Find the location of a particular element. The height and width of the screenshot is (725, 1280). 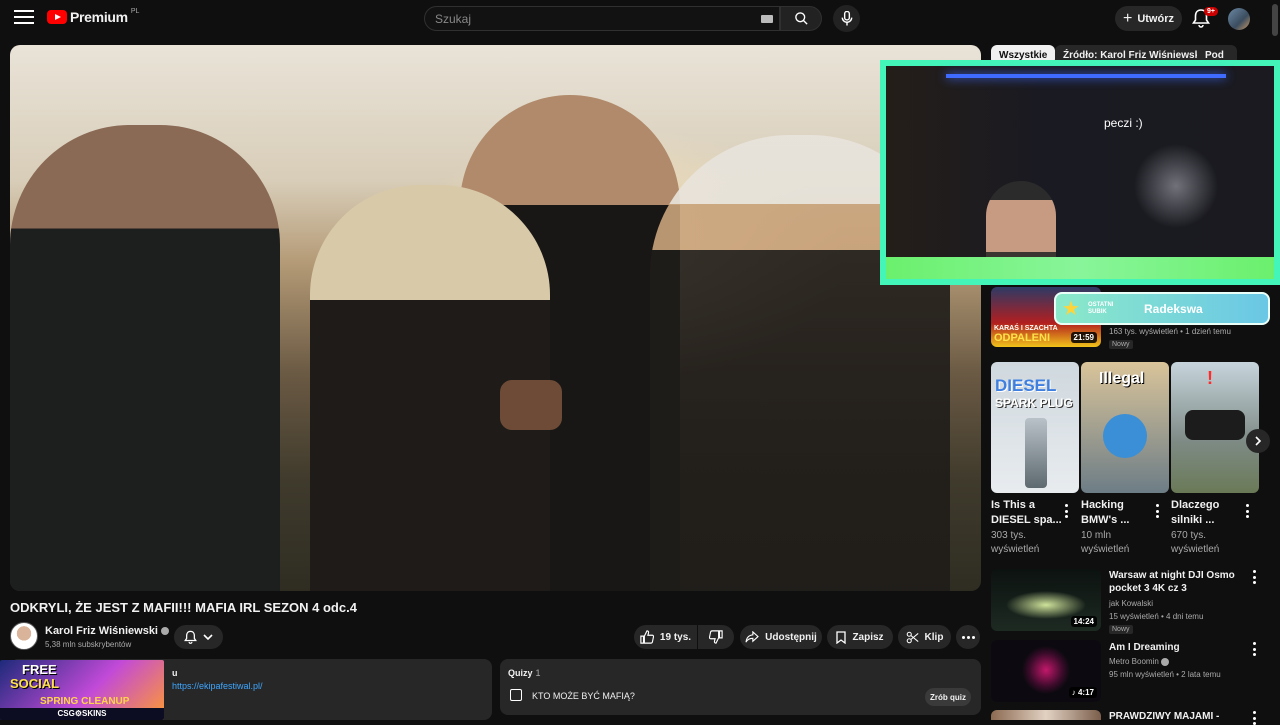

create-button: + Utwórz is located at coordinates (1148, 18).